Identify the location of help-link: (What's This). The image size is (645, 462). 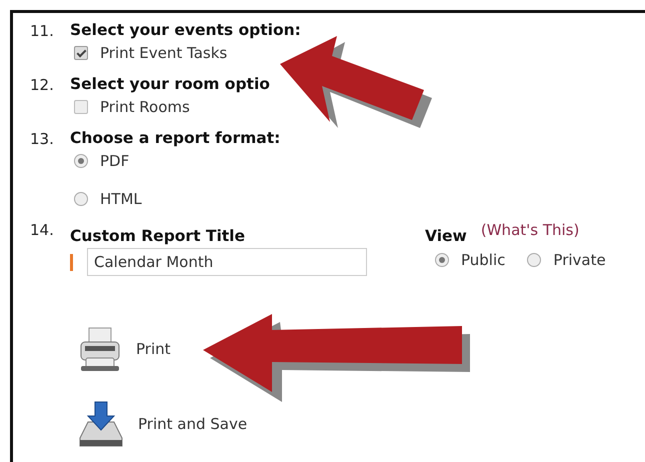
(530, 230).